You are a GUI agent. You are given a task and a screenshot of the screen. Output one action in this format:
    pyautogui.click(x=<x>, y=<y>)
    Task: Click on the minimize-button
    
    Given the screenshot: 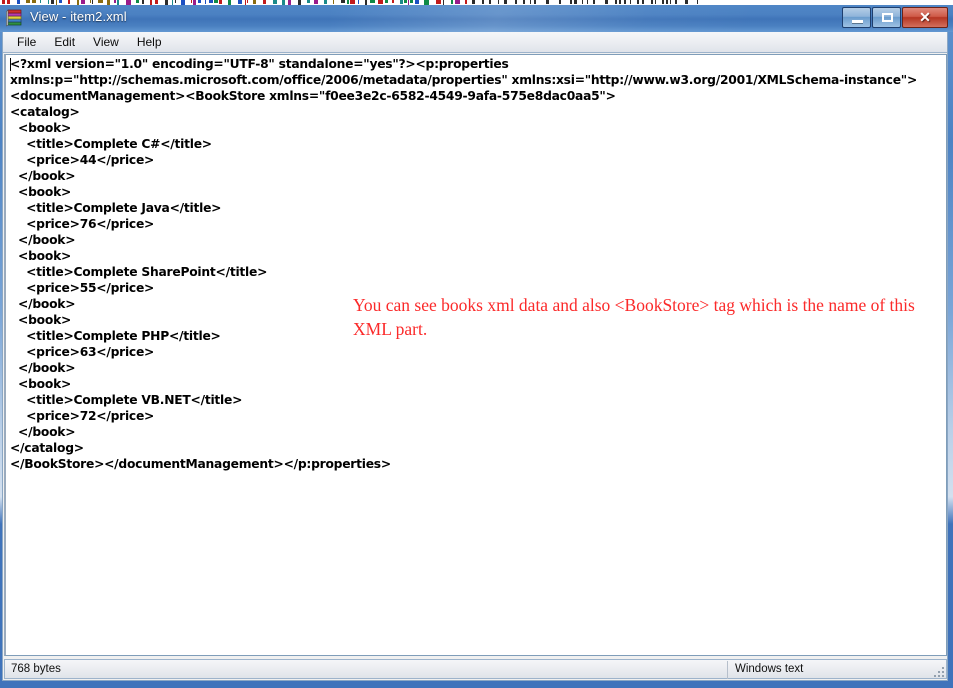 What is the action you would take?
    pyautogui.click(x=856, y=17)
    